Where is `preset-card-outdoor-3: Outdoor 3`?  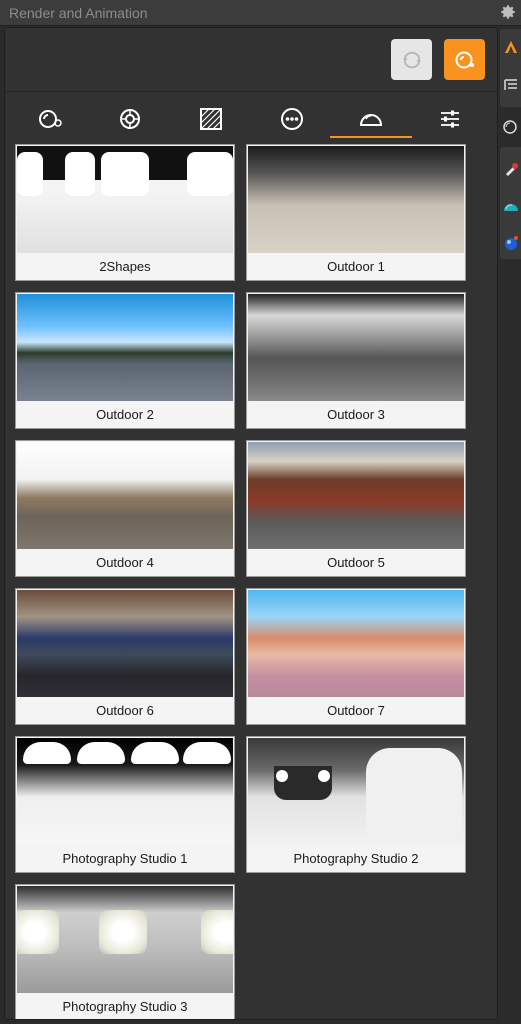
preset-card-outdoor-3: Outdoor 3 is located at coordinates (356, 360).